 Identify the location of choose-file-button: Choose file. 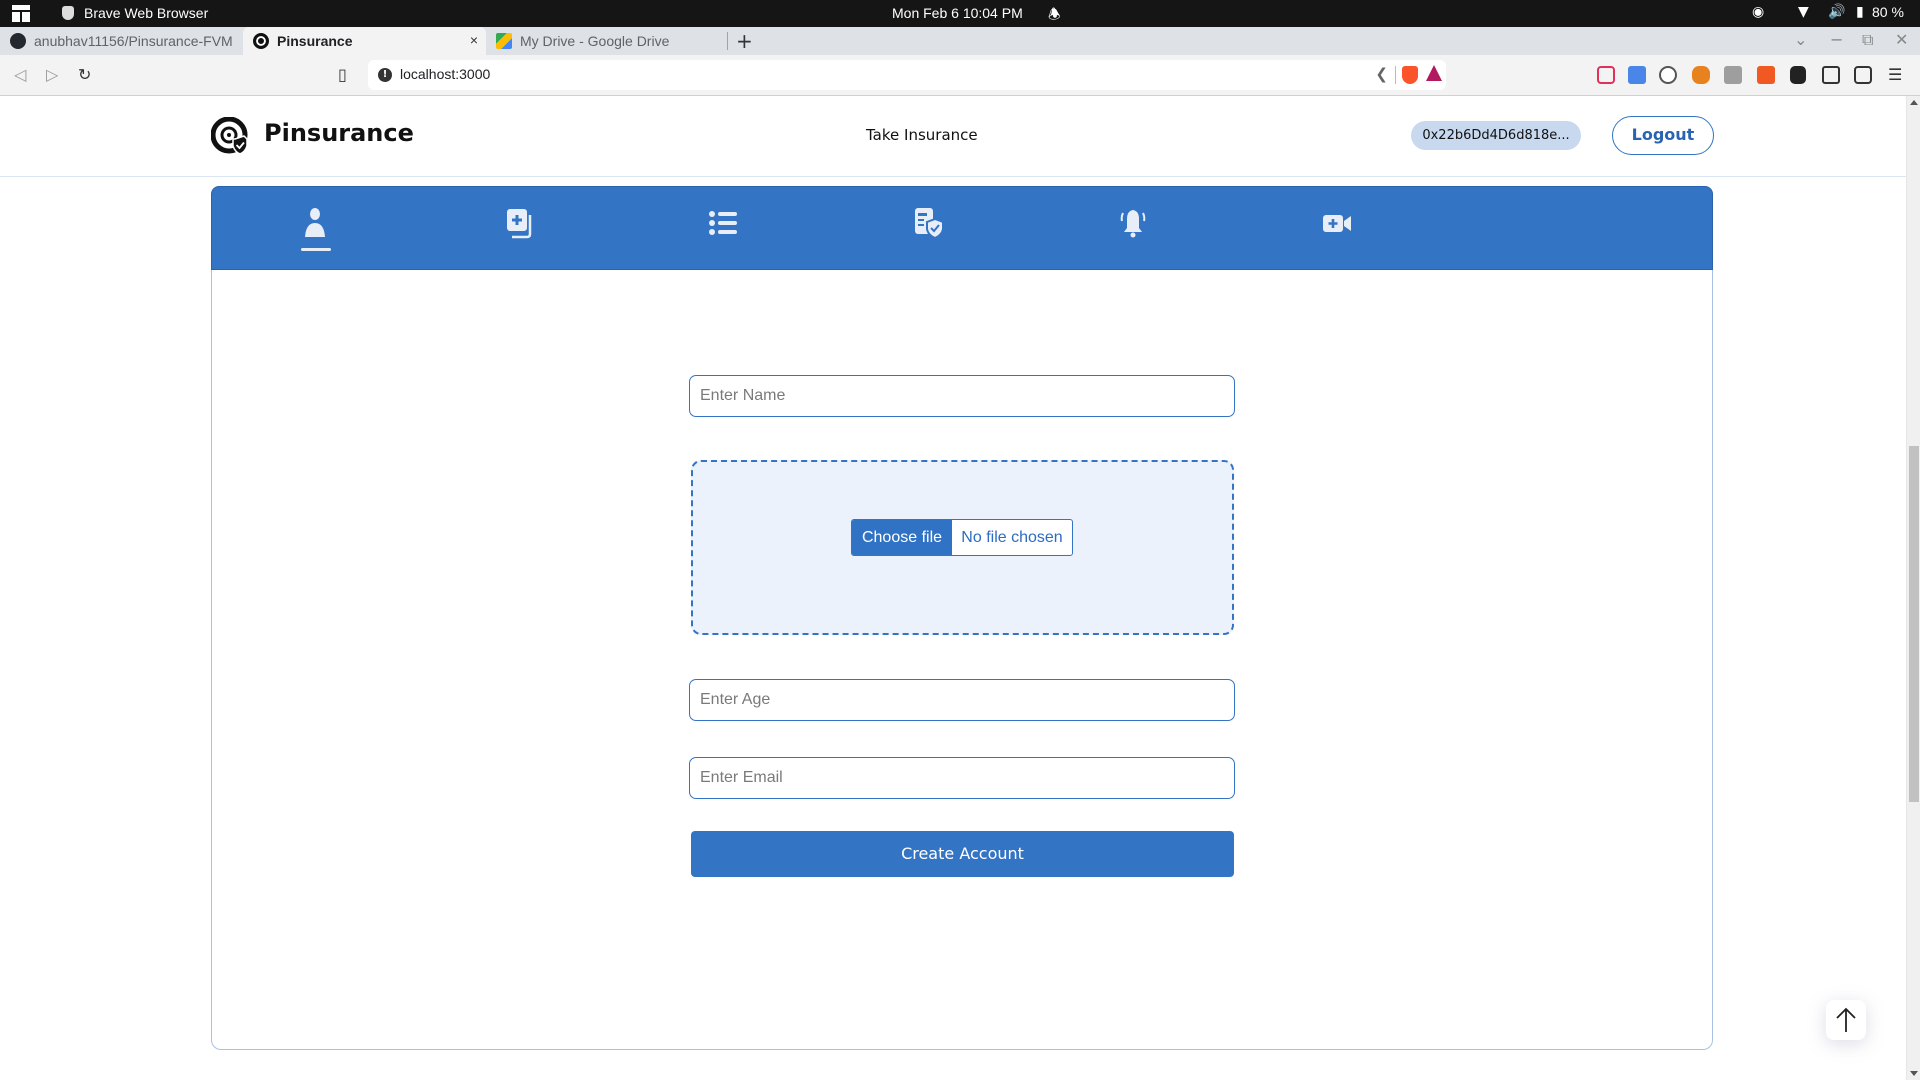
(902, 537).